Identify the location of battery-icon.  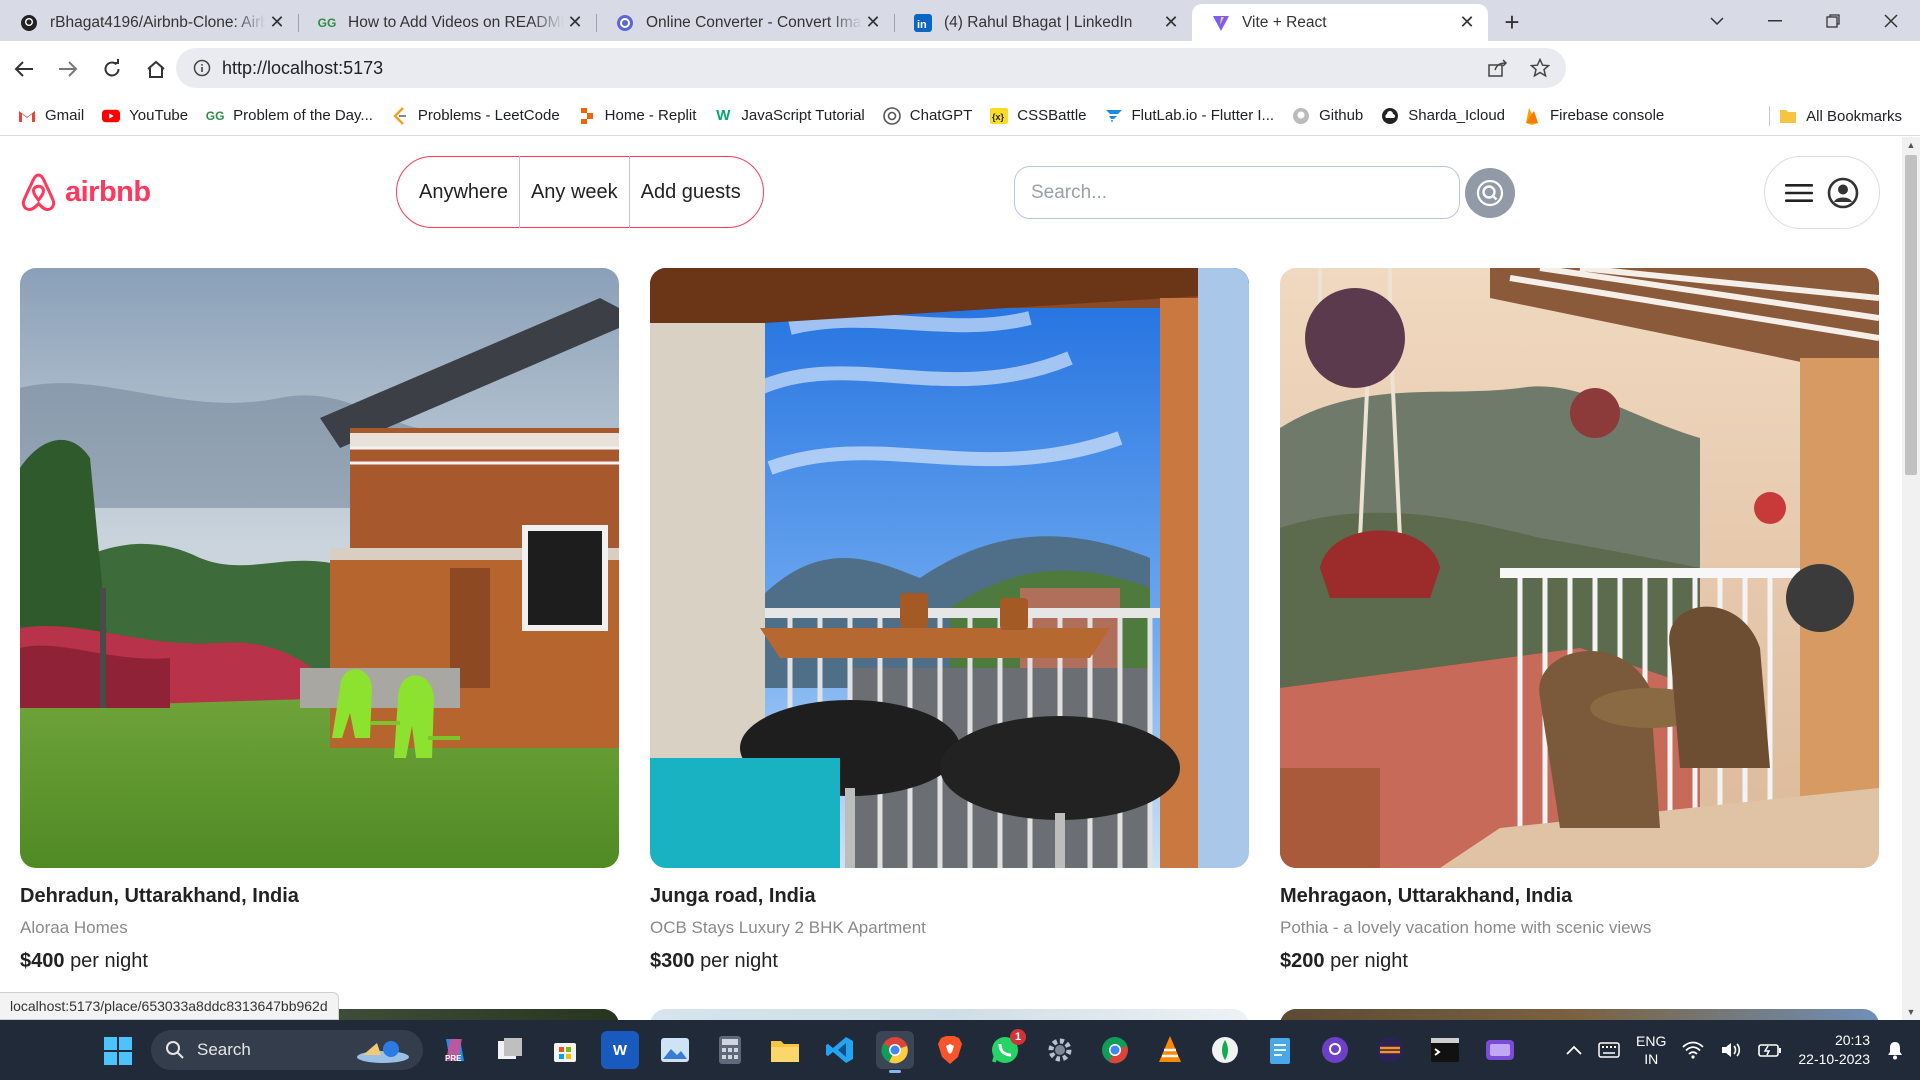
(1770, 1050).